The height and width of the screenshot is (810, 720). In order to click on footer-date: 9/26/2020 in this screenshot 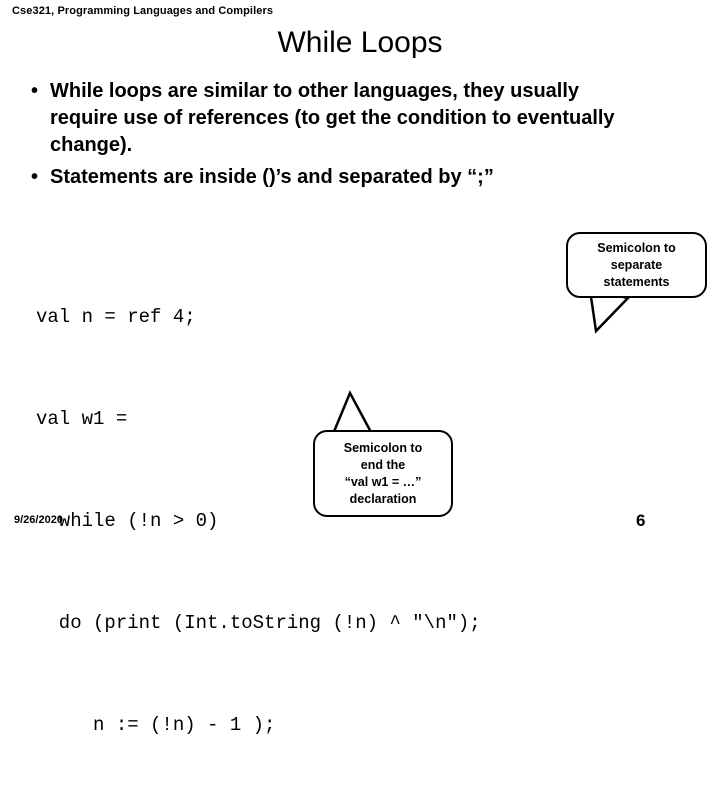, I will do `click(38, 520)`.